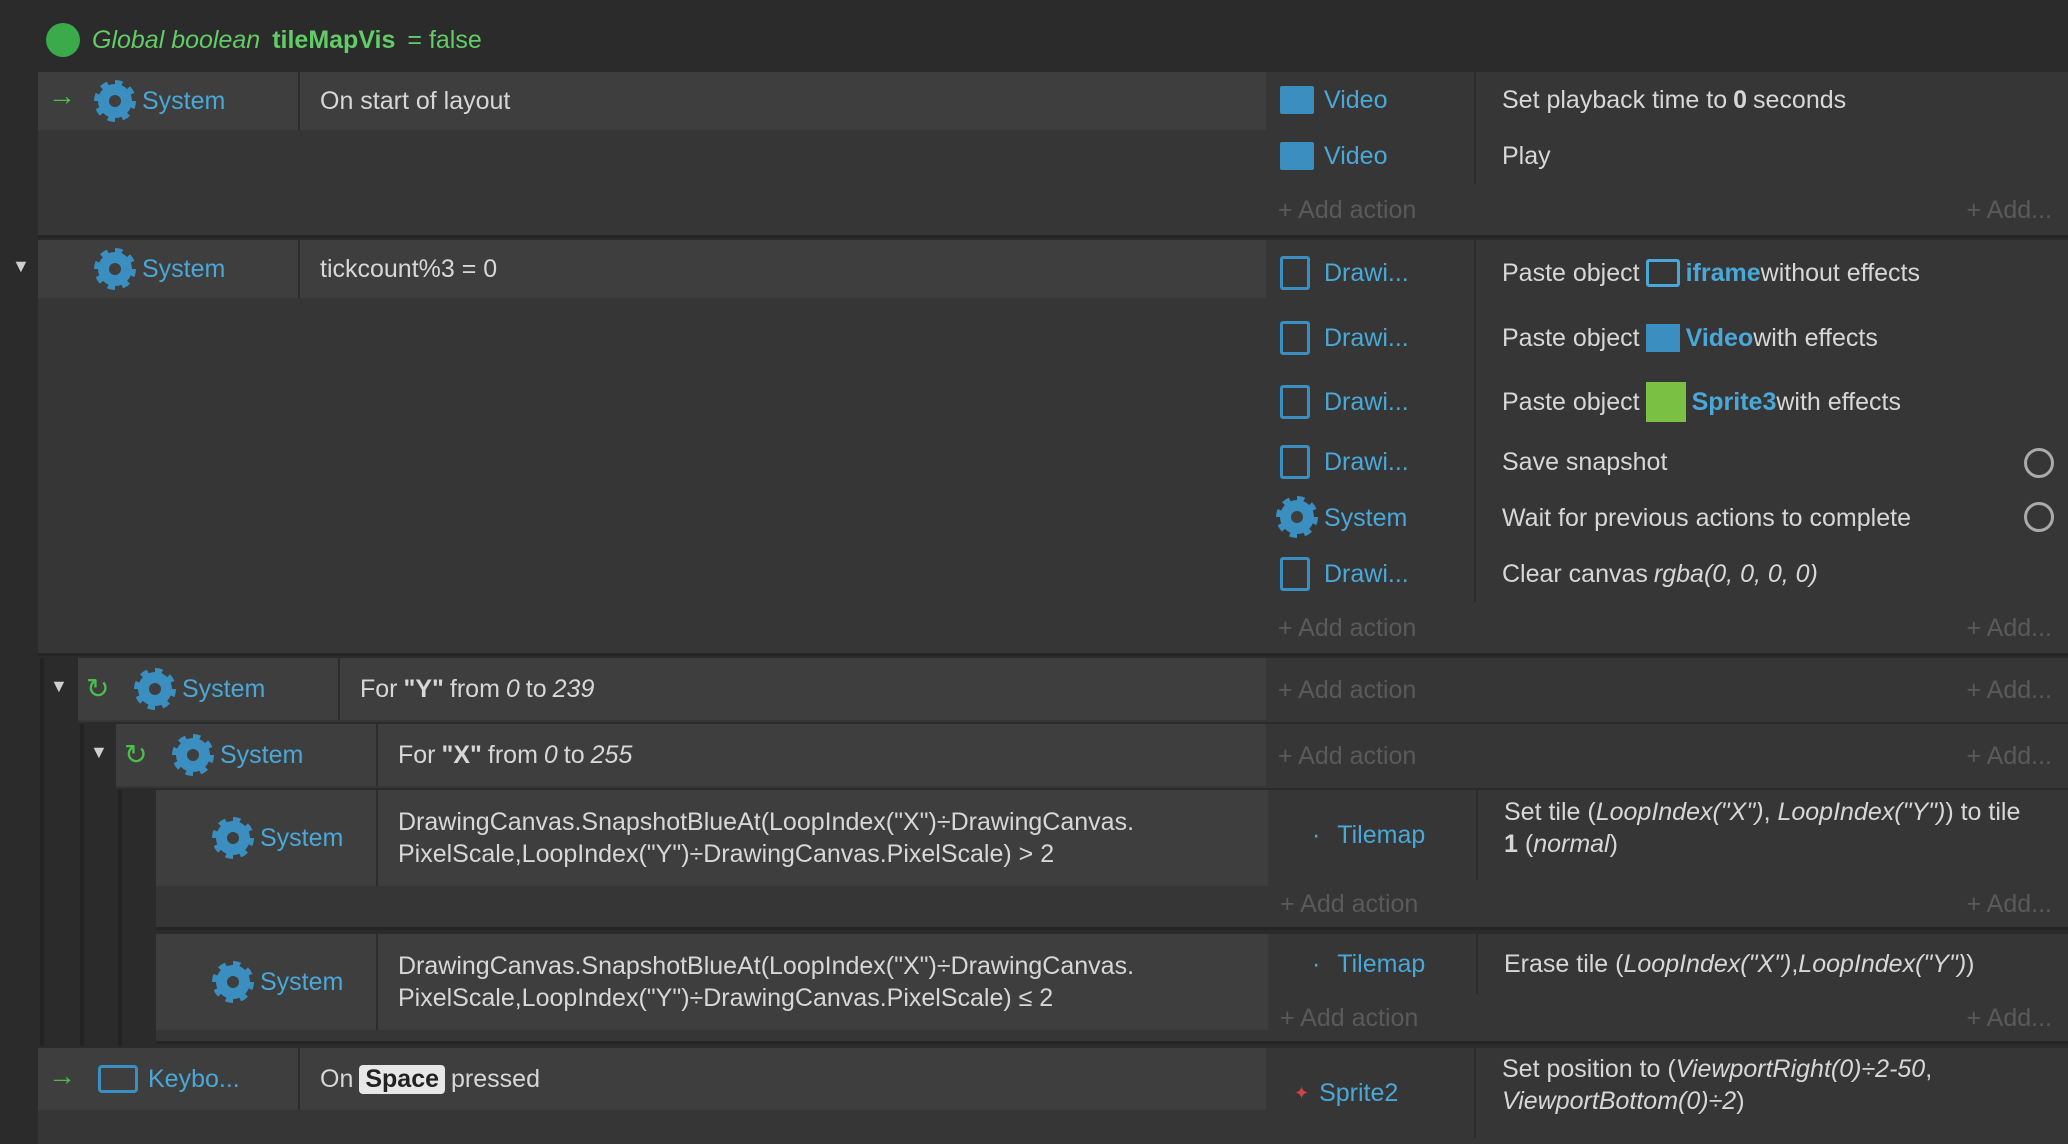 The height and width of the screenshot is (1144, 2068). I want to click on wait-clock-icon, so click(2039, 517).